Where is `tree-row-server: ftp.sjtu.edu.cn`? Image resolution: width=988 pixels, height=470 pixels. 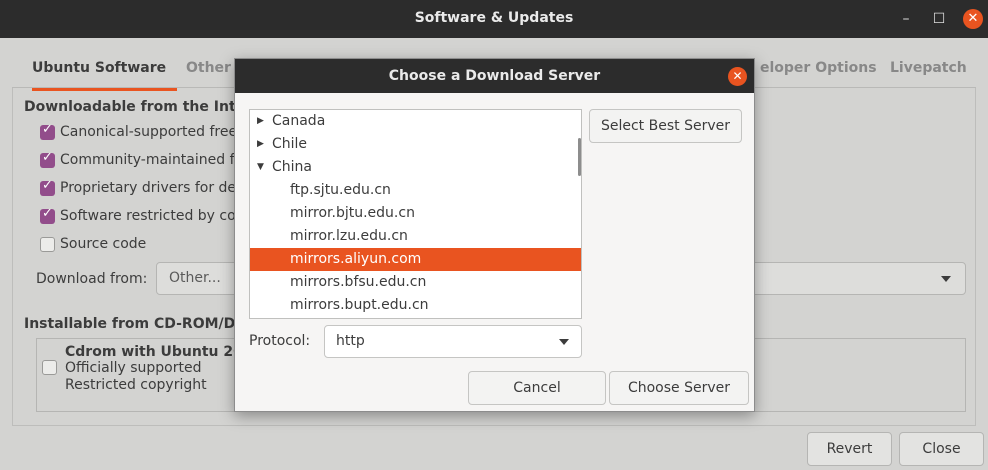
tree-row-server: ftp.sjtu.edu.cn is located at coordinates (415, 190).